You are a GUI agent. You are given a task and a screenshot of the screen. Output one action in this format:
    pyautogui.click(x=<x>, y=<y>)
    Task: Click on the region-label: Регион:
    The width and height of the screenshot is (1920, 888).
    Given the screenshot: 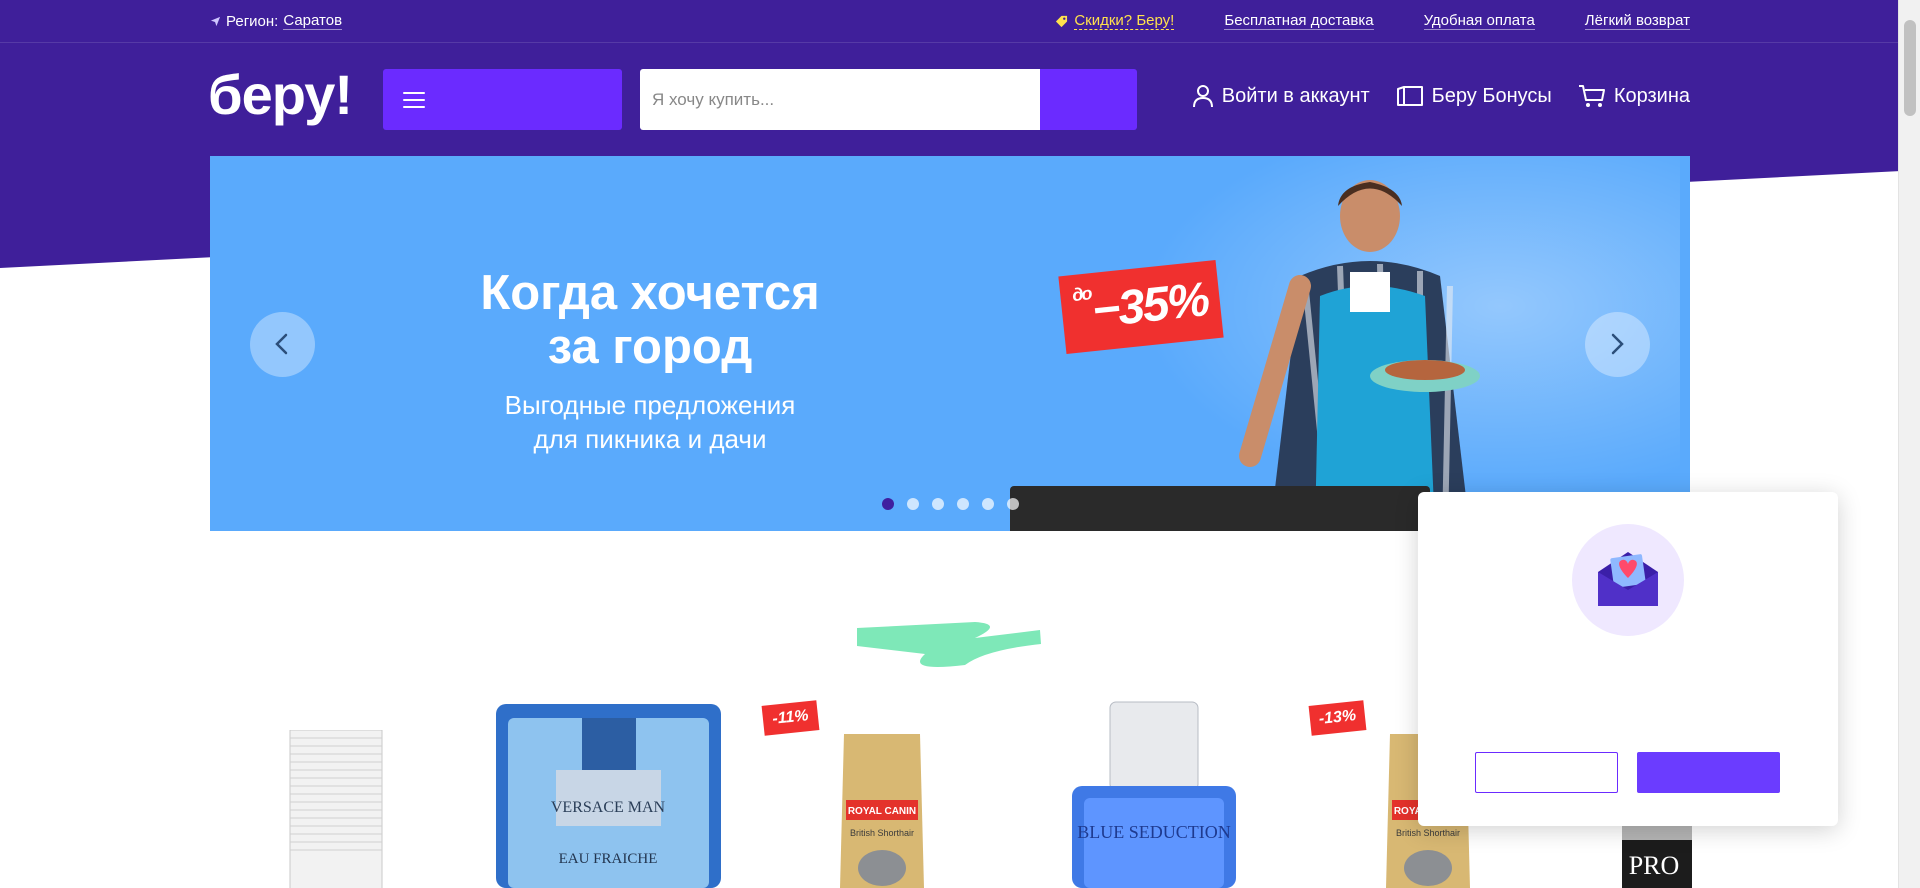 What is the action you would take?
    pyautogui.click(x=252, y=21)
    